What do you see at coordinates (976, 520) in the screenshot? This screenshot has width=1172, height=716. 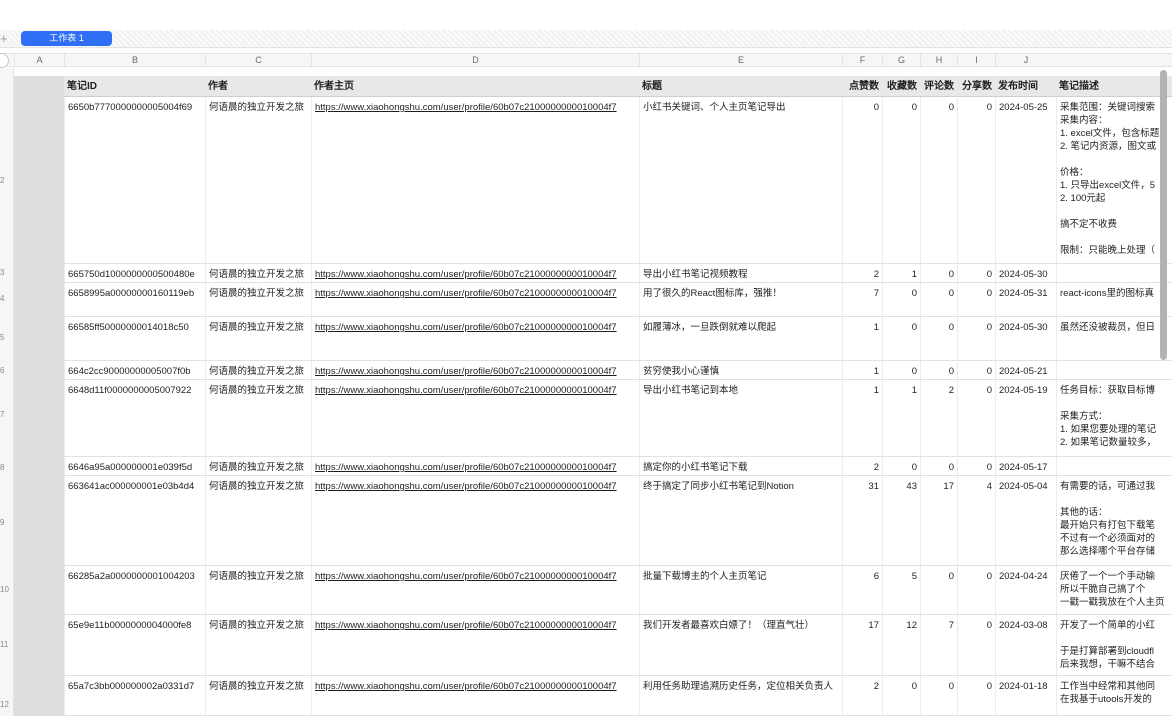 I see `cell-shares: 4` at bounding box center [976, 520].